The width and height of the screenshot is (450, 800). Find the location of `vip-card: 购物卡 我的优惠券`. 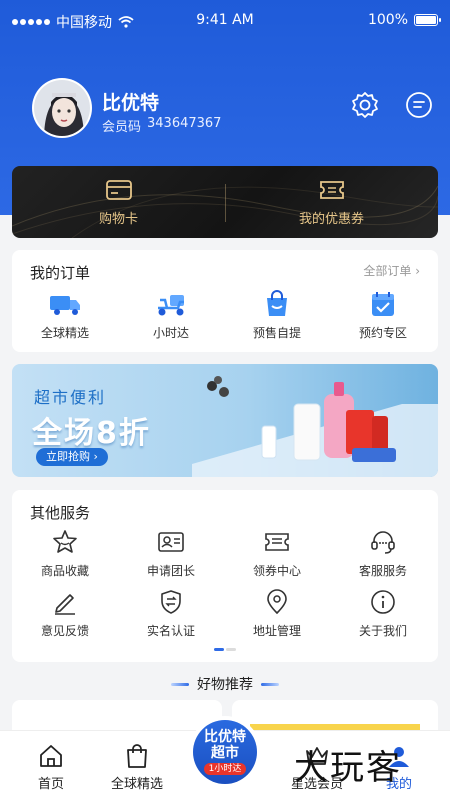

vip-card: 购物卡 我的优惠券 is located at coordinates (225, 202).